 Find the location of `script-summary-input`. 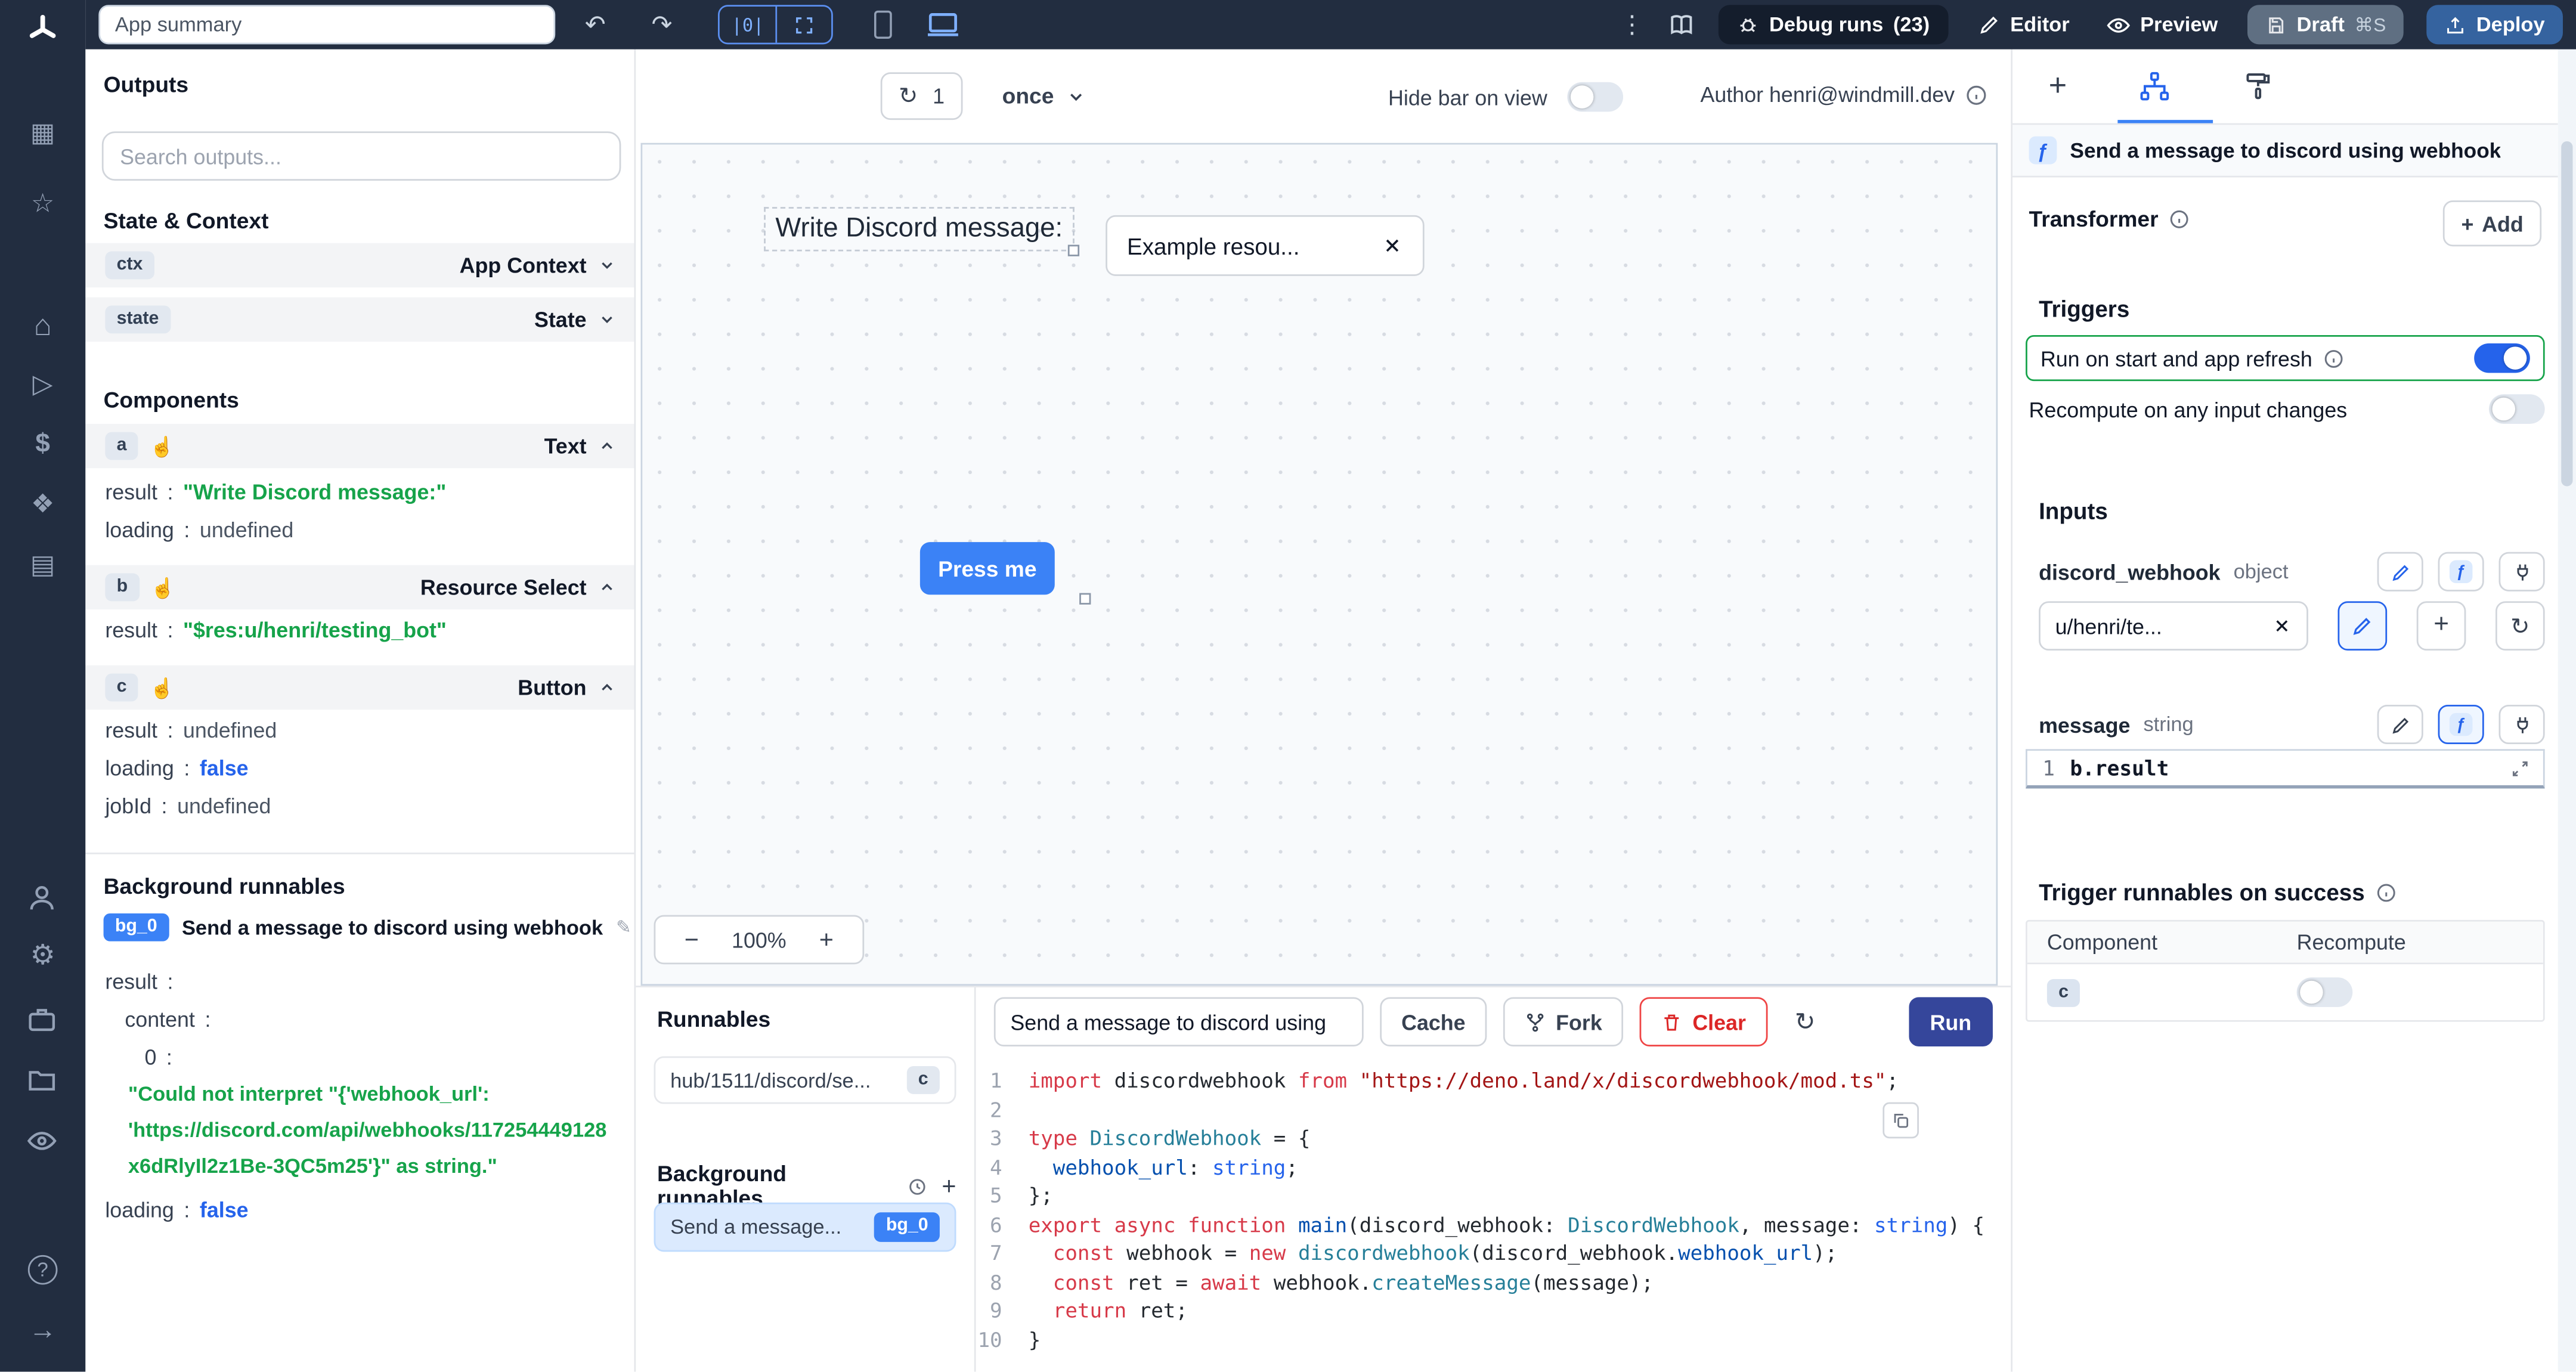

script-summary-input is located at coordinates (1178, 1021).